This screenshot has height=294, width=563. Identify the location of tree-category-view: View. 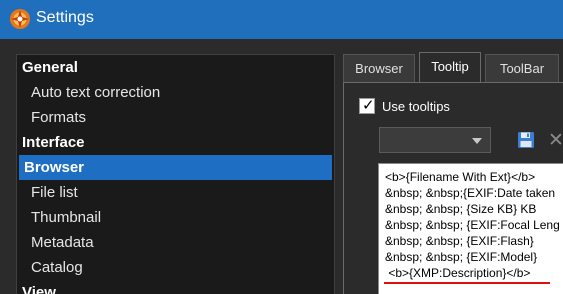
(175, 287).